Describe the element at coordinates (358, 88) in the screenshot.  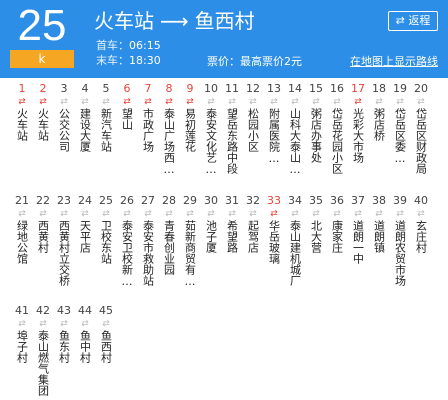
I see `stop-number: 17` at that location.